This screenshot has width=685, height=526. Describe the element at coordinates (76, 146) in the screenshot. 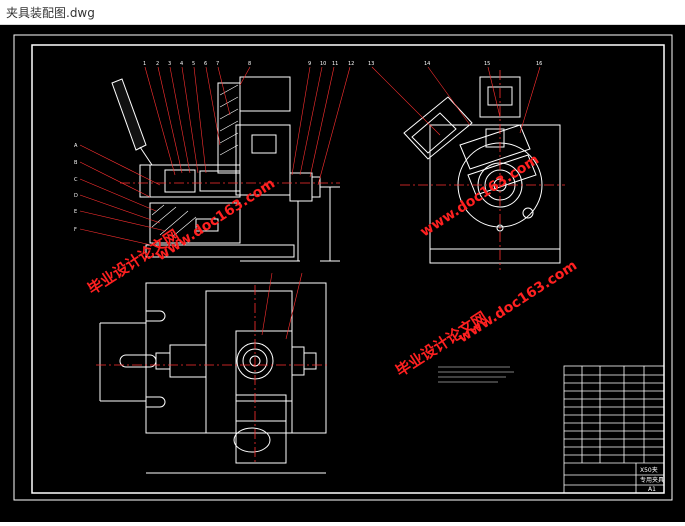

I see `part-num-A: A` at that location.